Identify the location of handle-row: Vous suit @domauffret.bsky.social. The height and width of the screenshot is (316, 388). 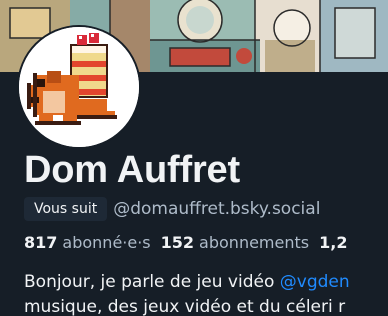
(172, 209).